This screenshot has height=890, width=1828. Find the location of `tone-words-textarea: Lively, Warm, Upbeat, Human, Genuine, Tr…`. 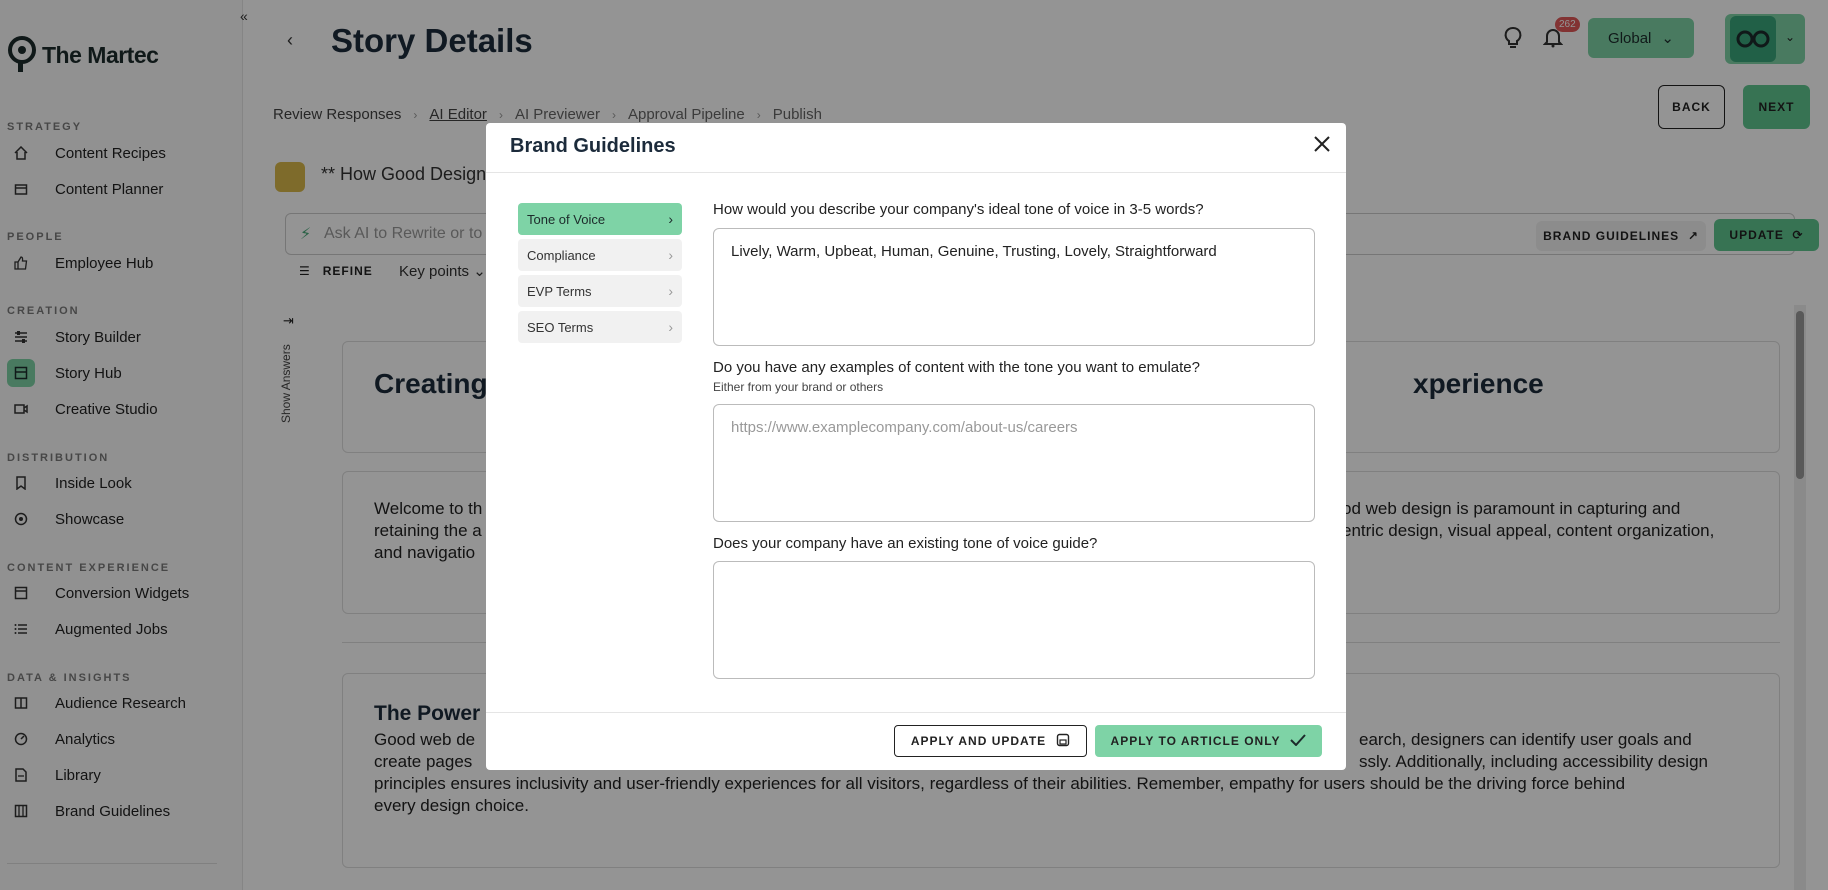

tone-words-textarea: Lively, Warm, Upbeat, Human, Genuine, Tr… is located at coordinates (1014, 287).